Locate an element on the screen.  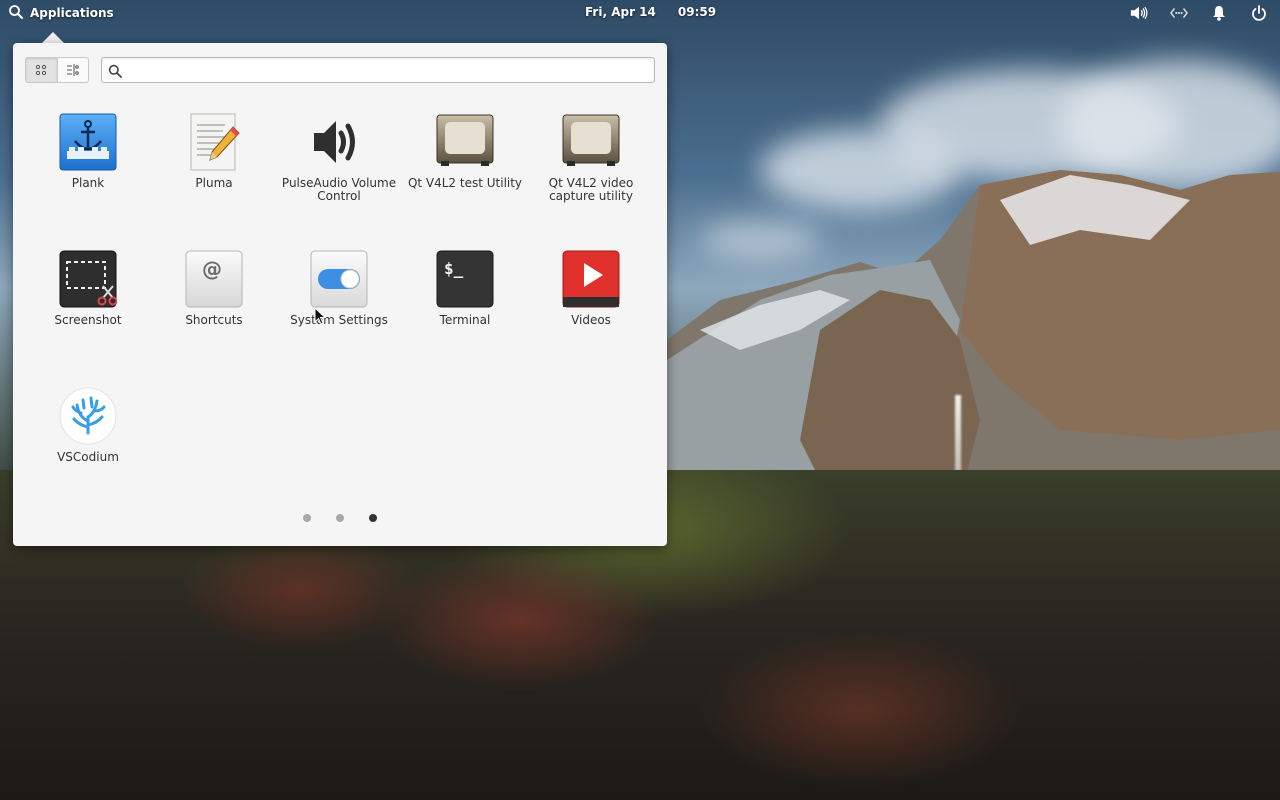
app-plank: Plank is located at coordinates (88, 151).